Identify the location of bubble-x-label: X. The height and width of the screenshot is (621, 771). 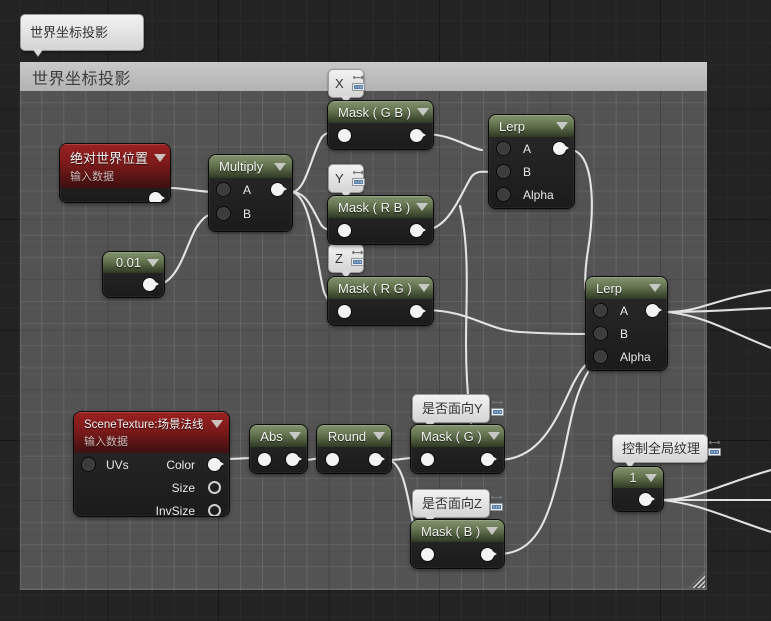
(339, 83).